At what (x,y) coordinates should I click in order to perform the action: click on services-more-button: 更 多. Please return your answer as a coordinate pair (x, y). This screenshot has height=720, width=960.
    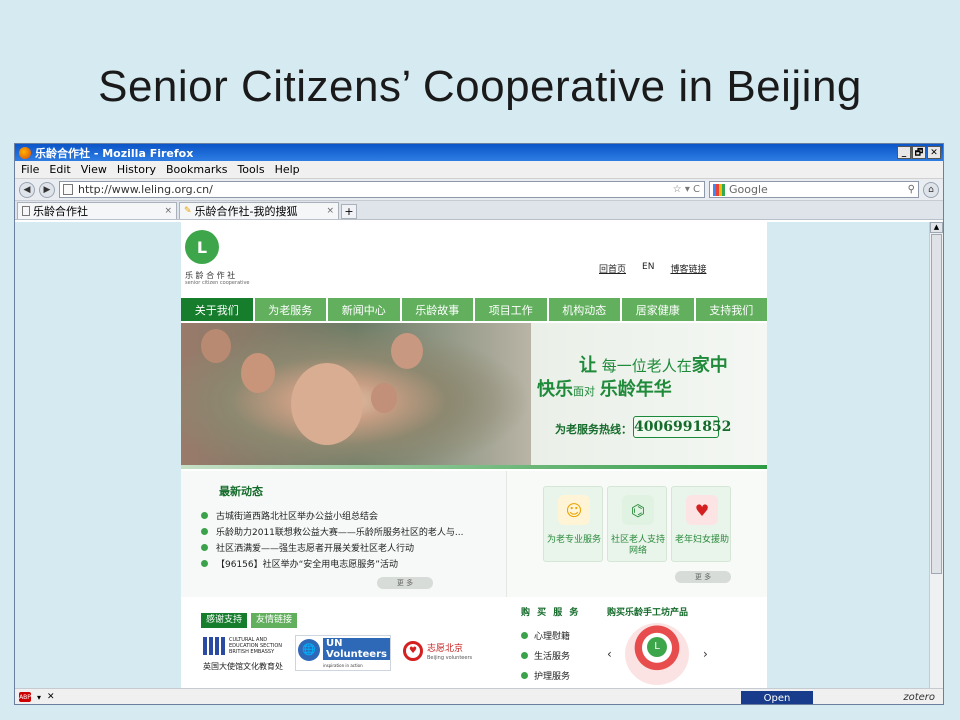
    Looking at the image, I should click on (703, 577).